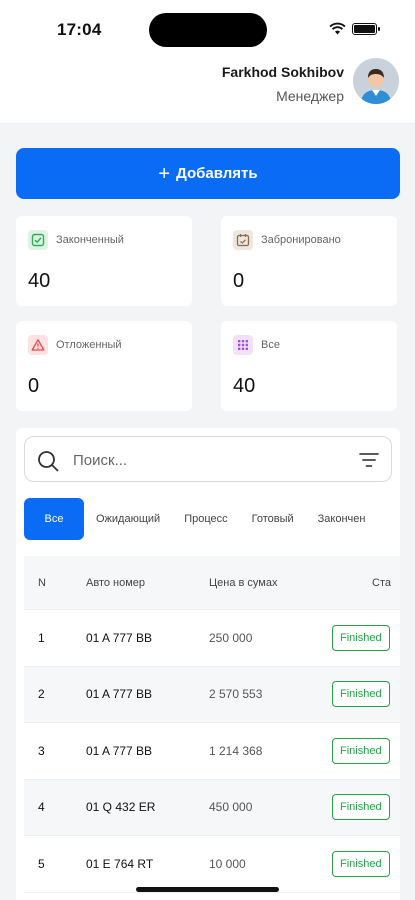 This screenshot has width=415, height=900. Describe the element at coordinates (243, 582) in the screenshot. I see `header-price: Цена в сумах` at that location.